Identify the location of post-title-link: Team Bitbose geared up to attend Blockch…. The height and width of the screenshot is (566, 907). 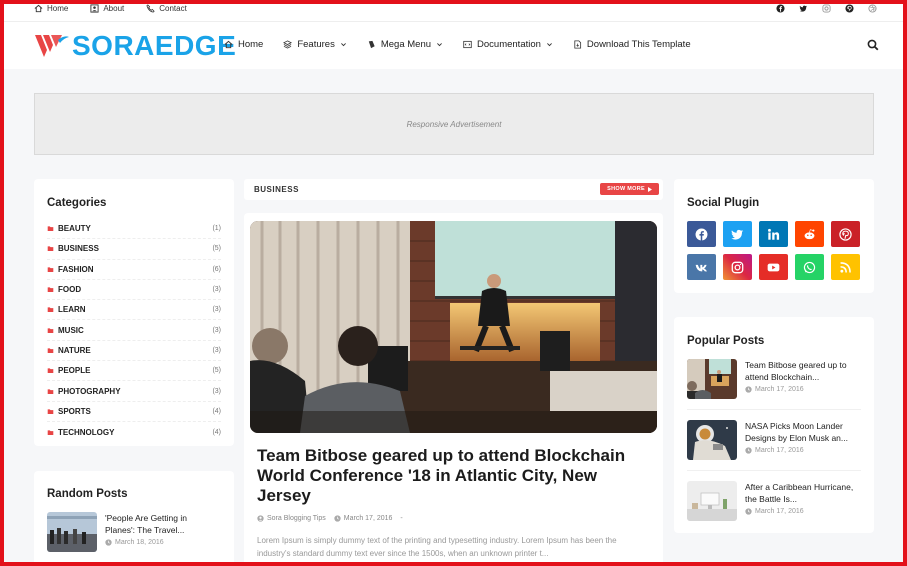
(803, 371).